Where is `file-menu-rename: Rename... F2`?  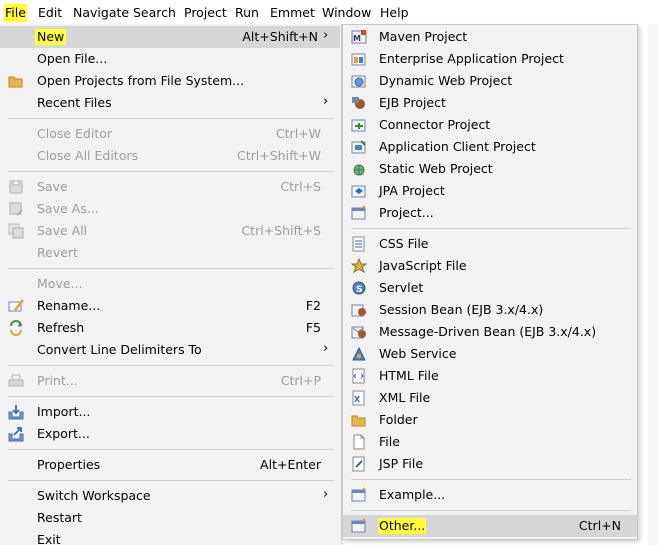 file-menu-rename: Rename... F2 is located at coordinates (170, 306).